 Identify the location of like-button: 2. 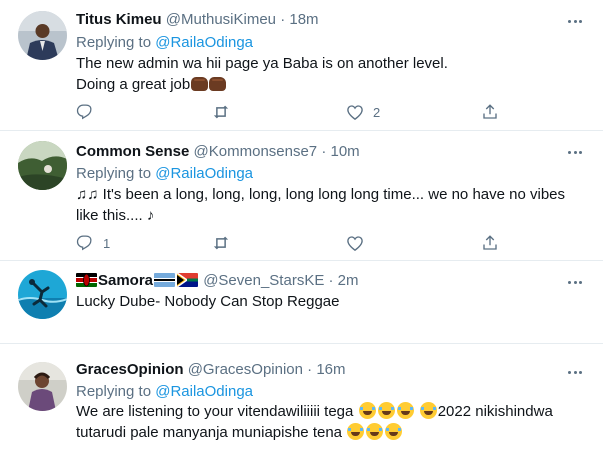
(363, 112).